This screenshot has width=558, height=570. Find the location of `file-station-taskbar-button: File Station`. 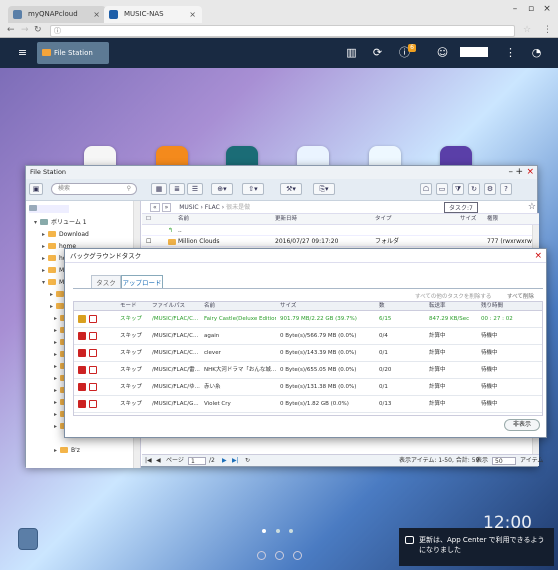

file-station-taskbar-button: File Station is located at coordinates (73, 53).